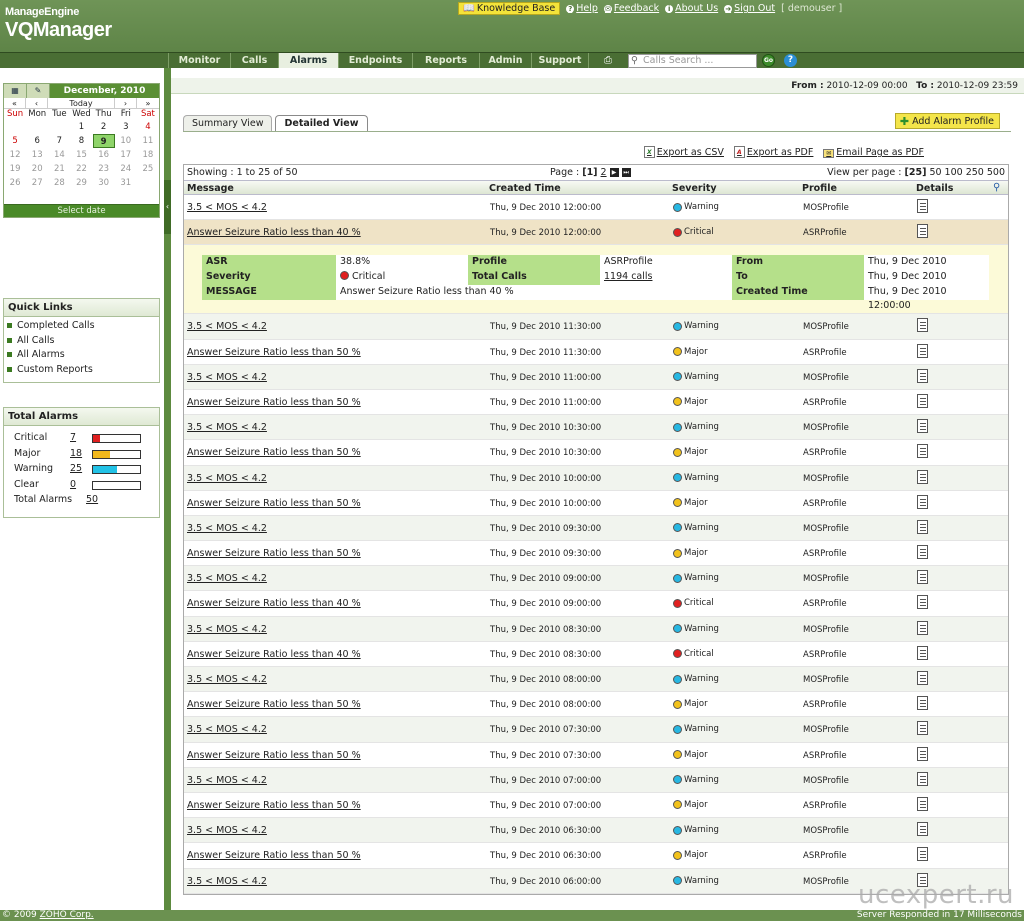 The image size is (1024, 921). I want to click on calendar-day: 7, so click(59, 141).